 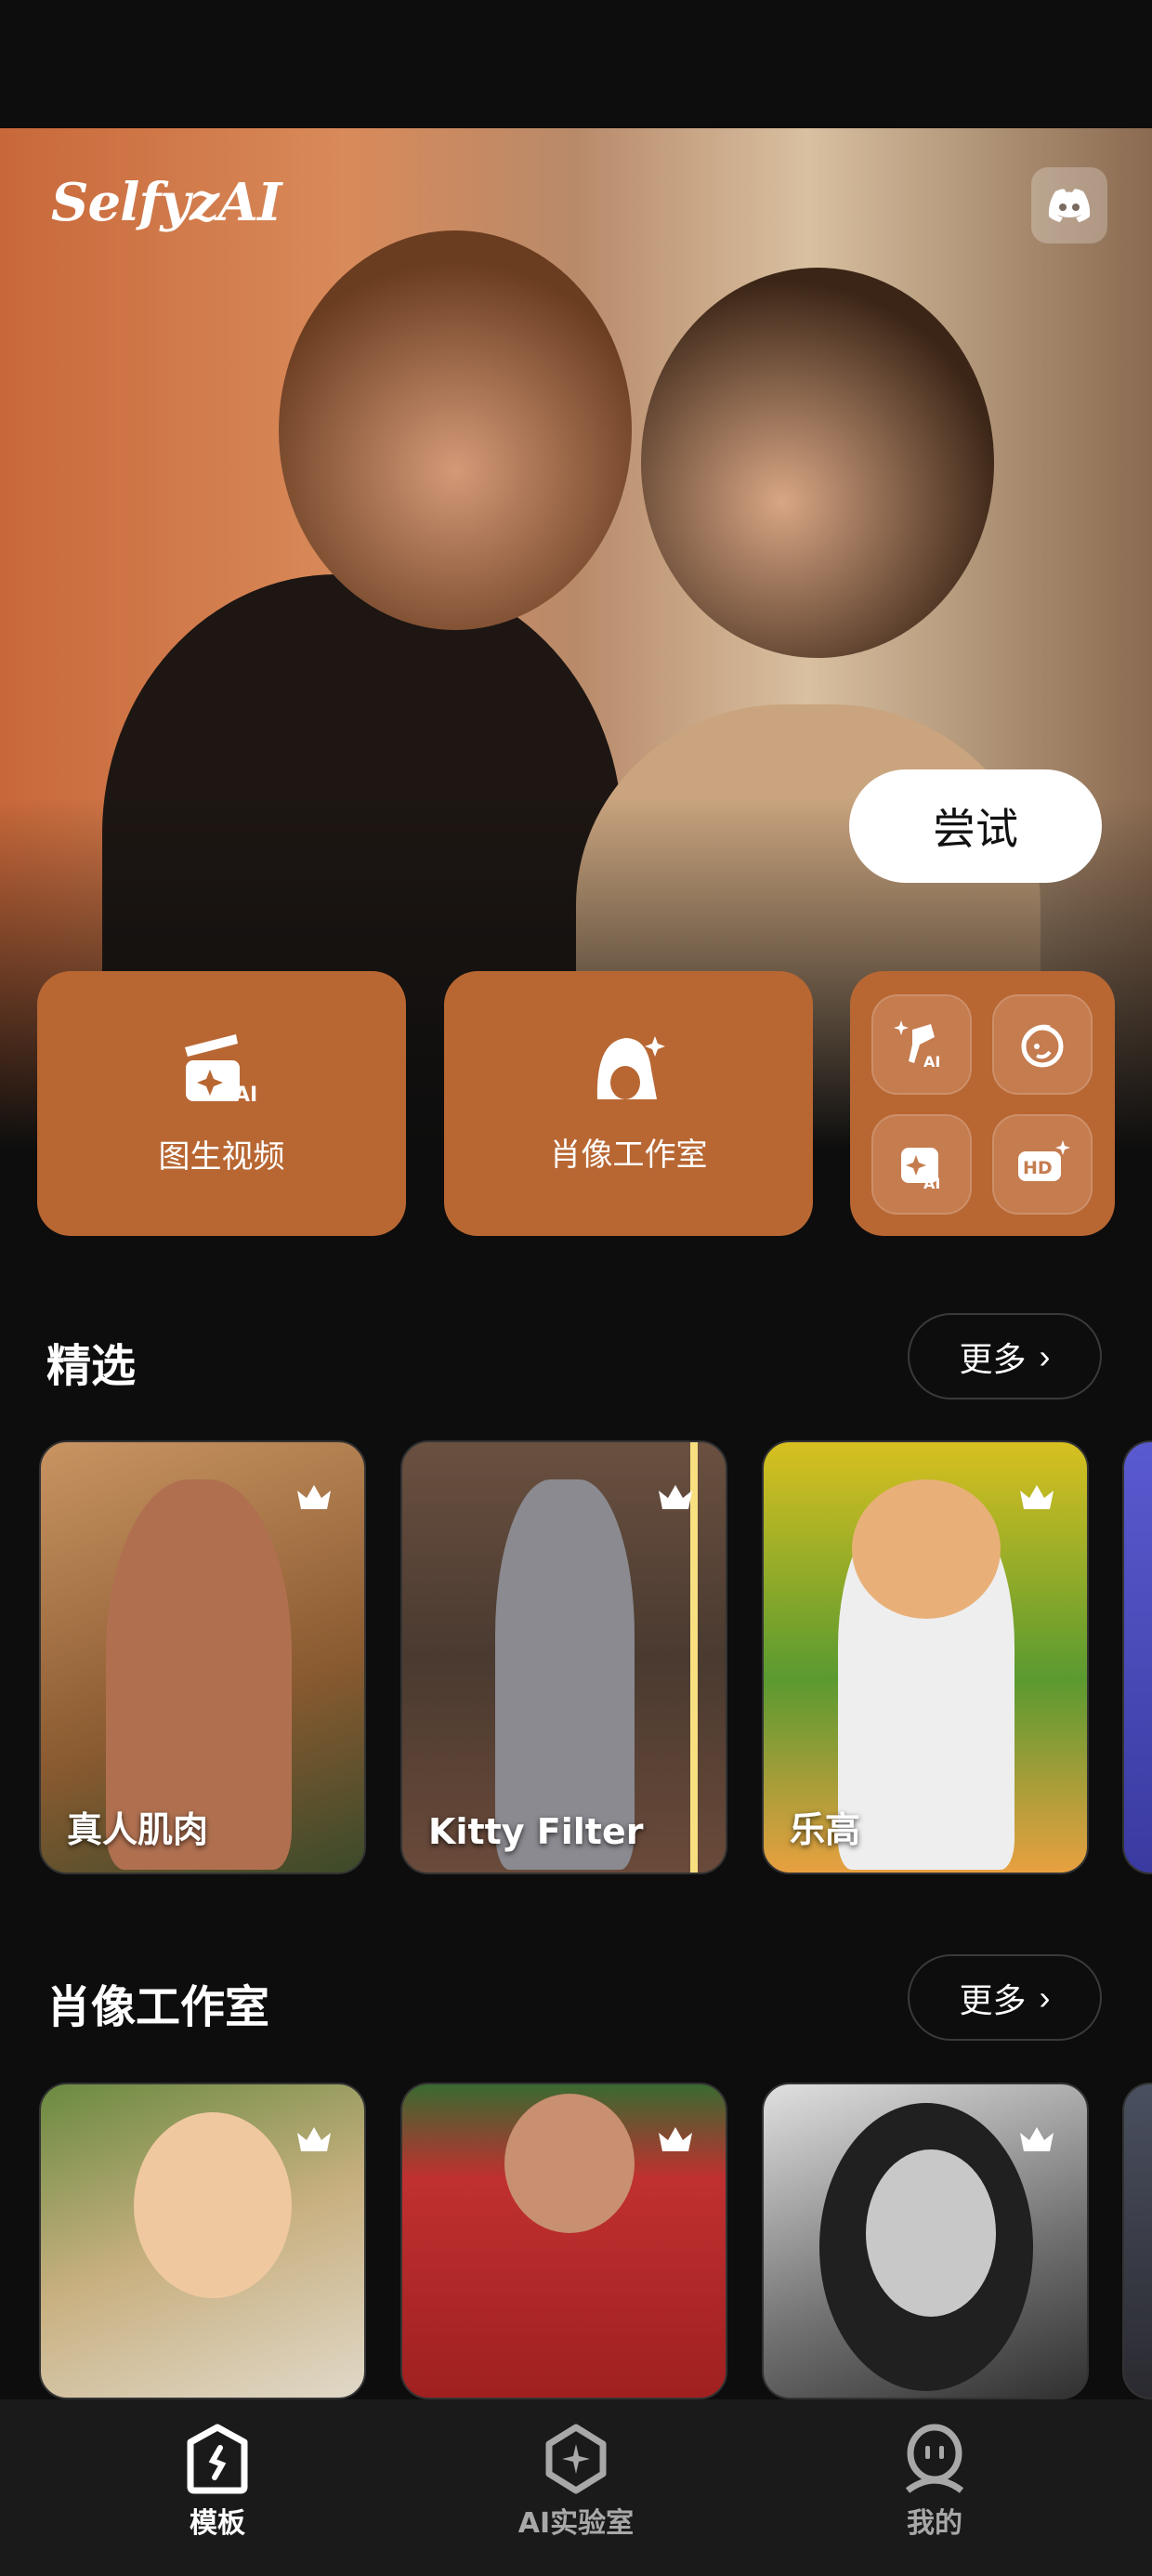 I want to click on more-button-featured: 更多 ›, so click(x=1005, y=1356).